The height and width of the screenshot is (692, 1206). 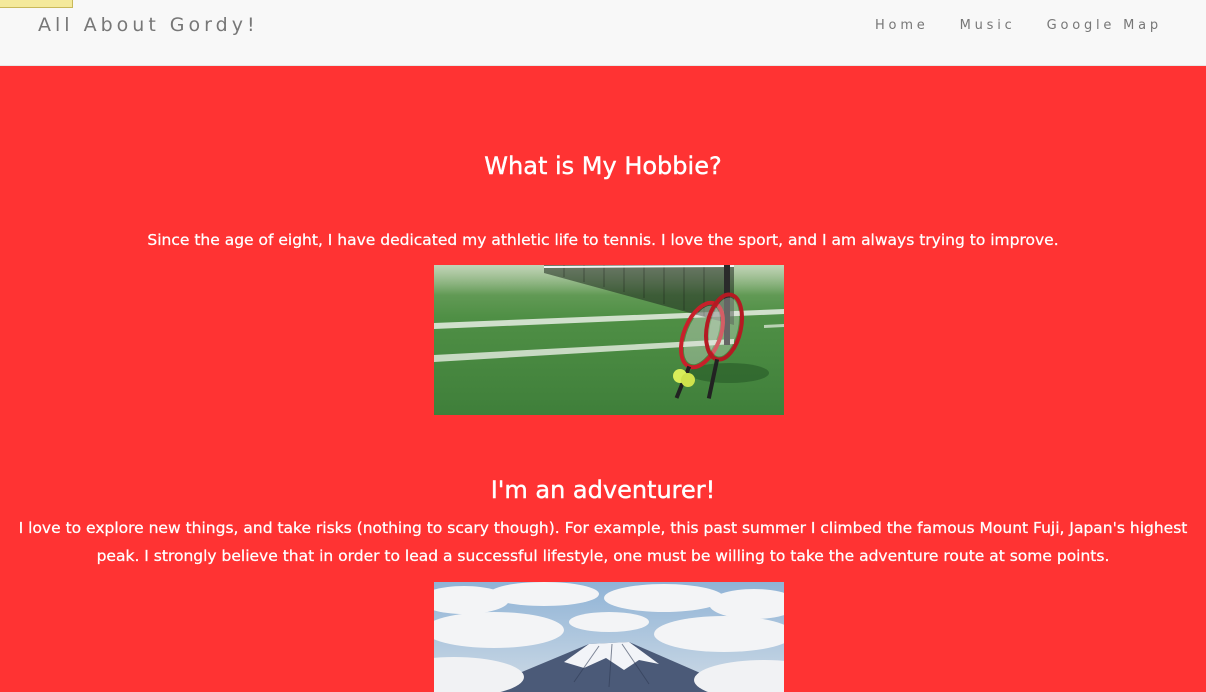 I want to click on nav-links: Home Music Google Map, so click(x=1018, y=25).